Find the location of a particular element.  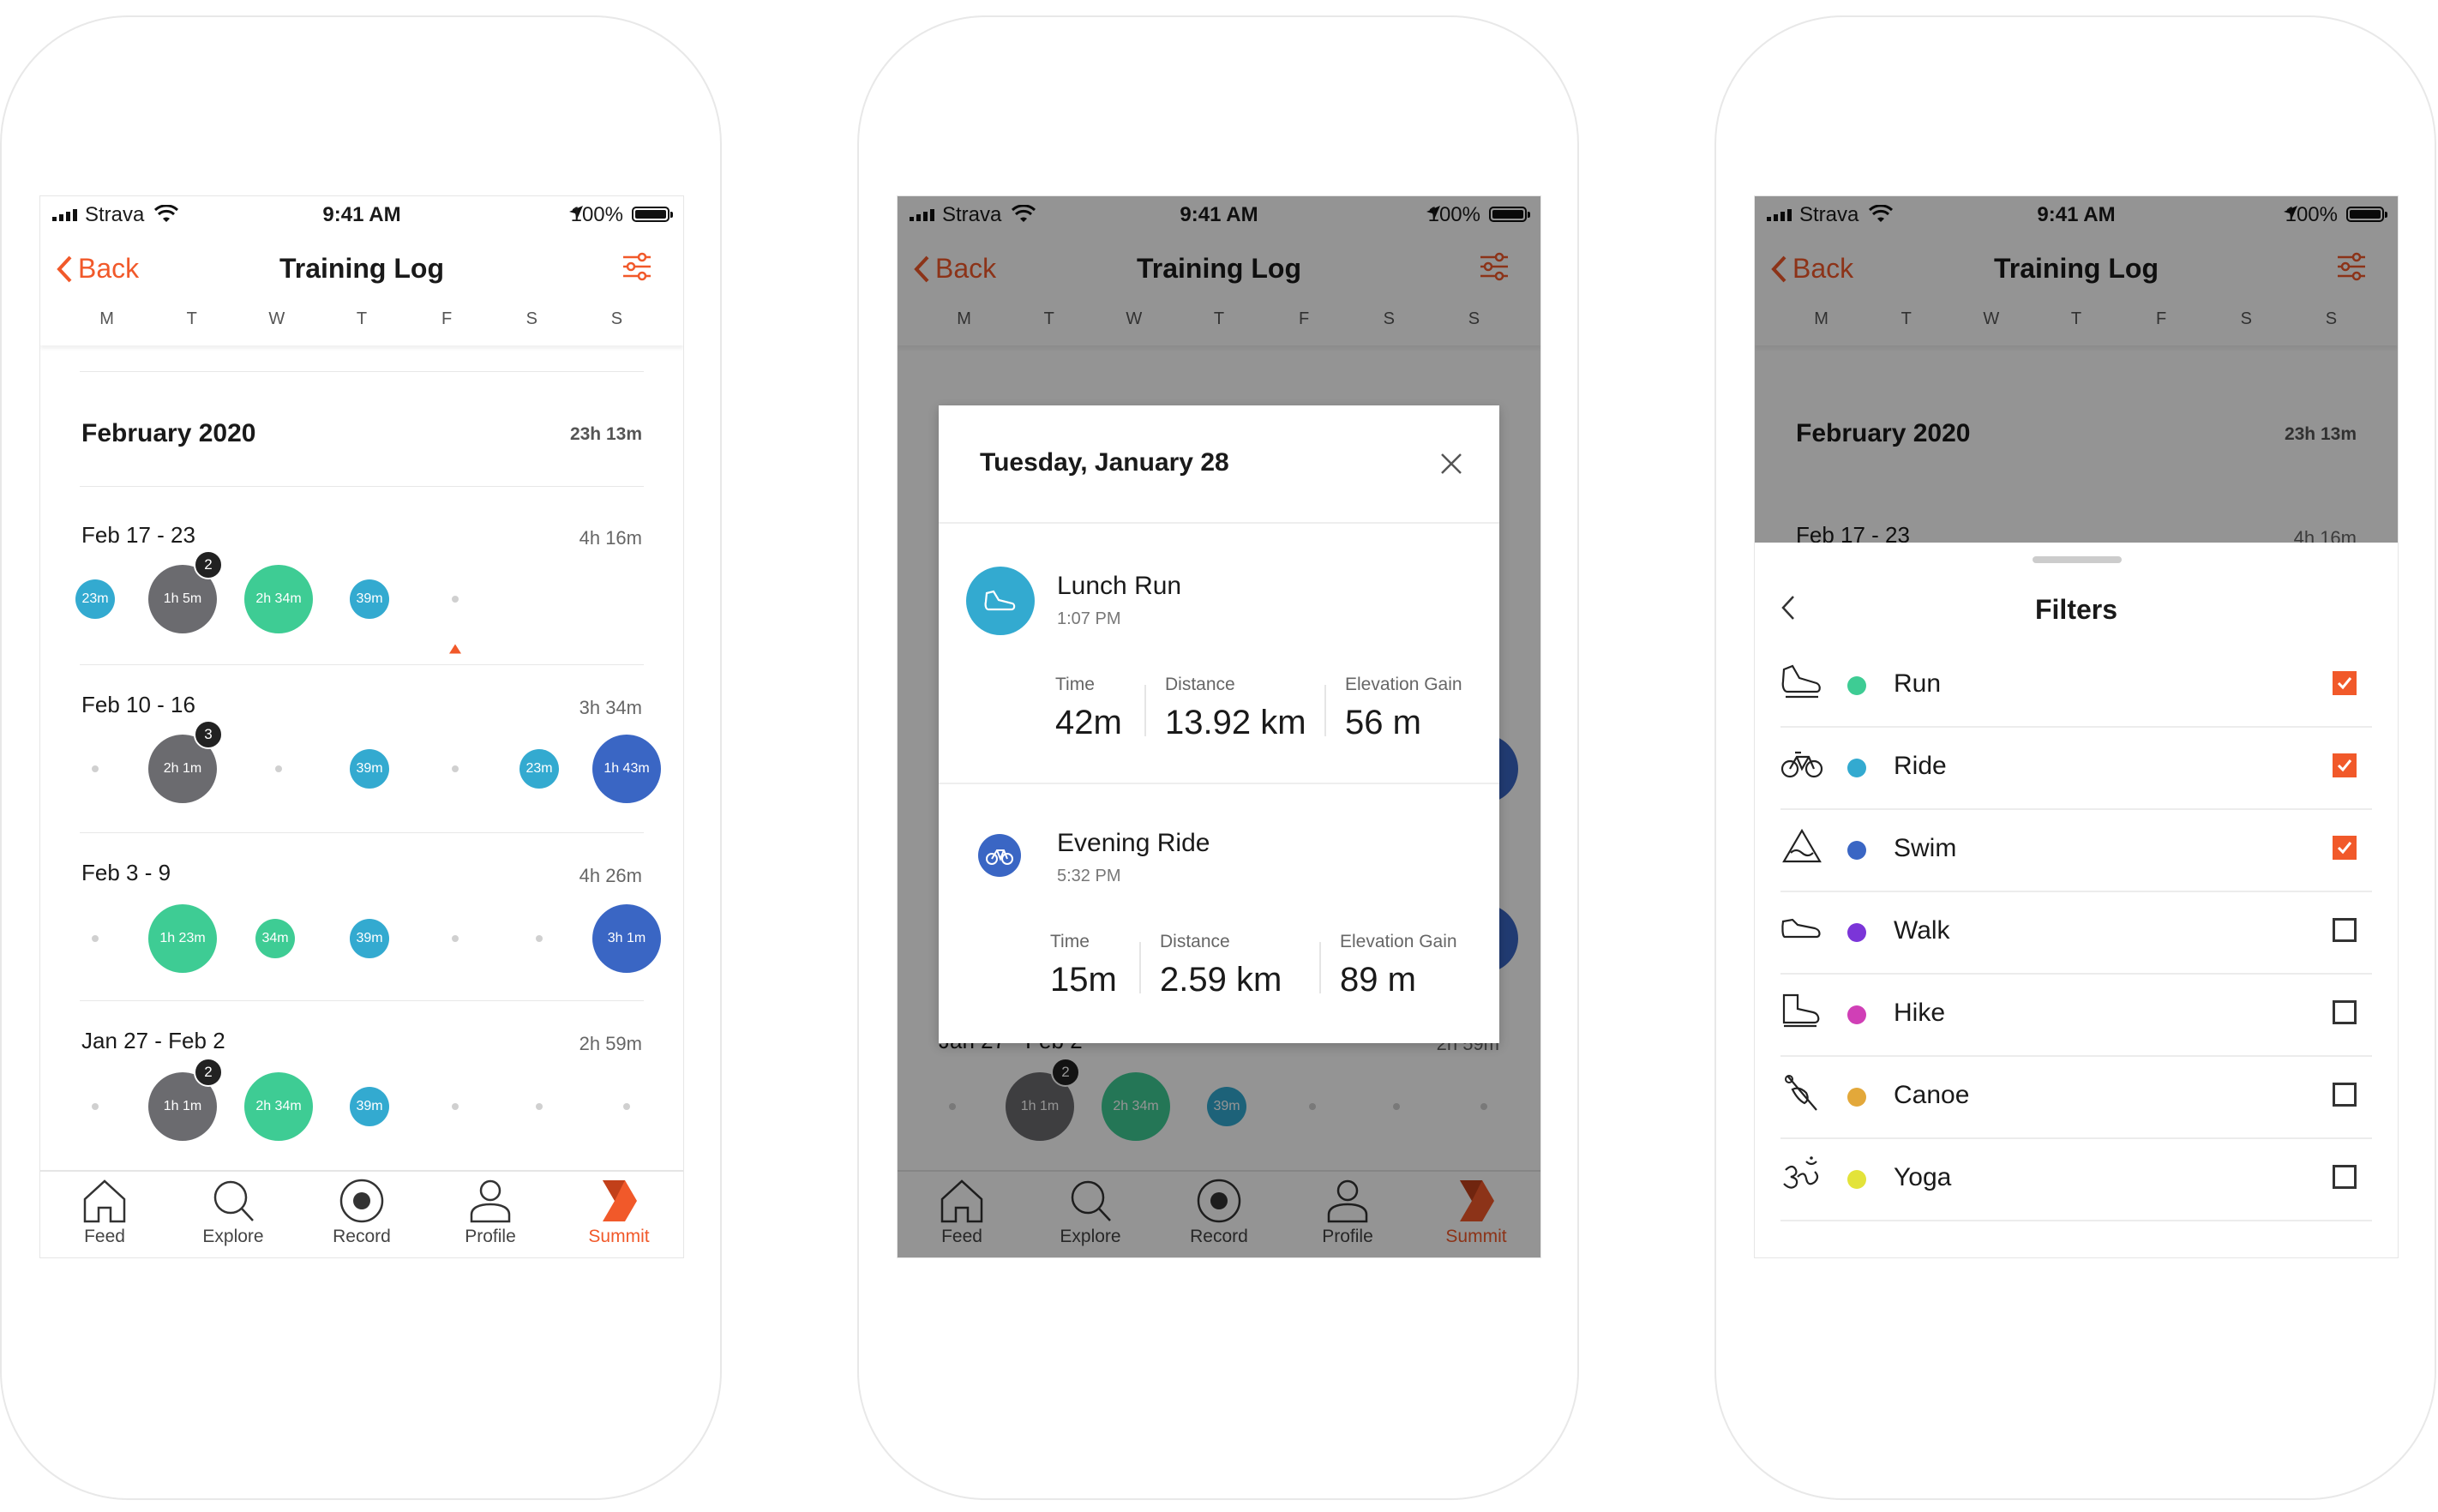

canoe-checkbox is located at coordinates (2345, 1095).